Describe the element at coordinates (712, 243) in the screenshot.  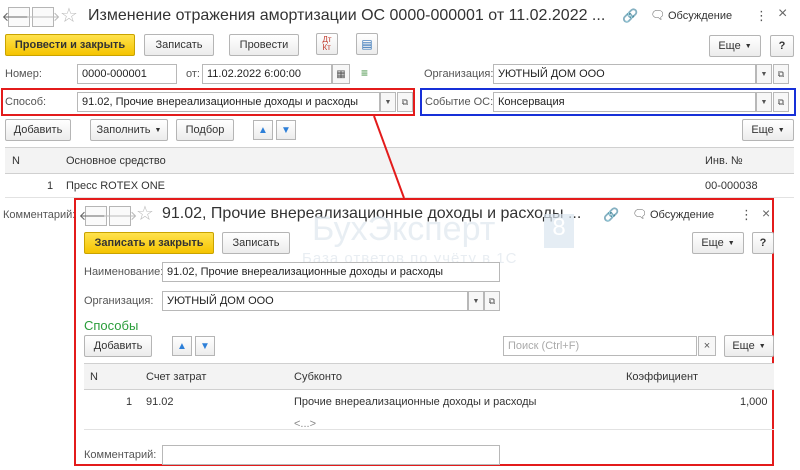
I see `dialog-more-label: Еще` at that location.